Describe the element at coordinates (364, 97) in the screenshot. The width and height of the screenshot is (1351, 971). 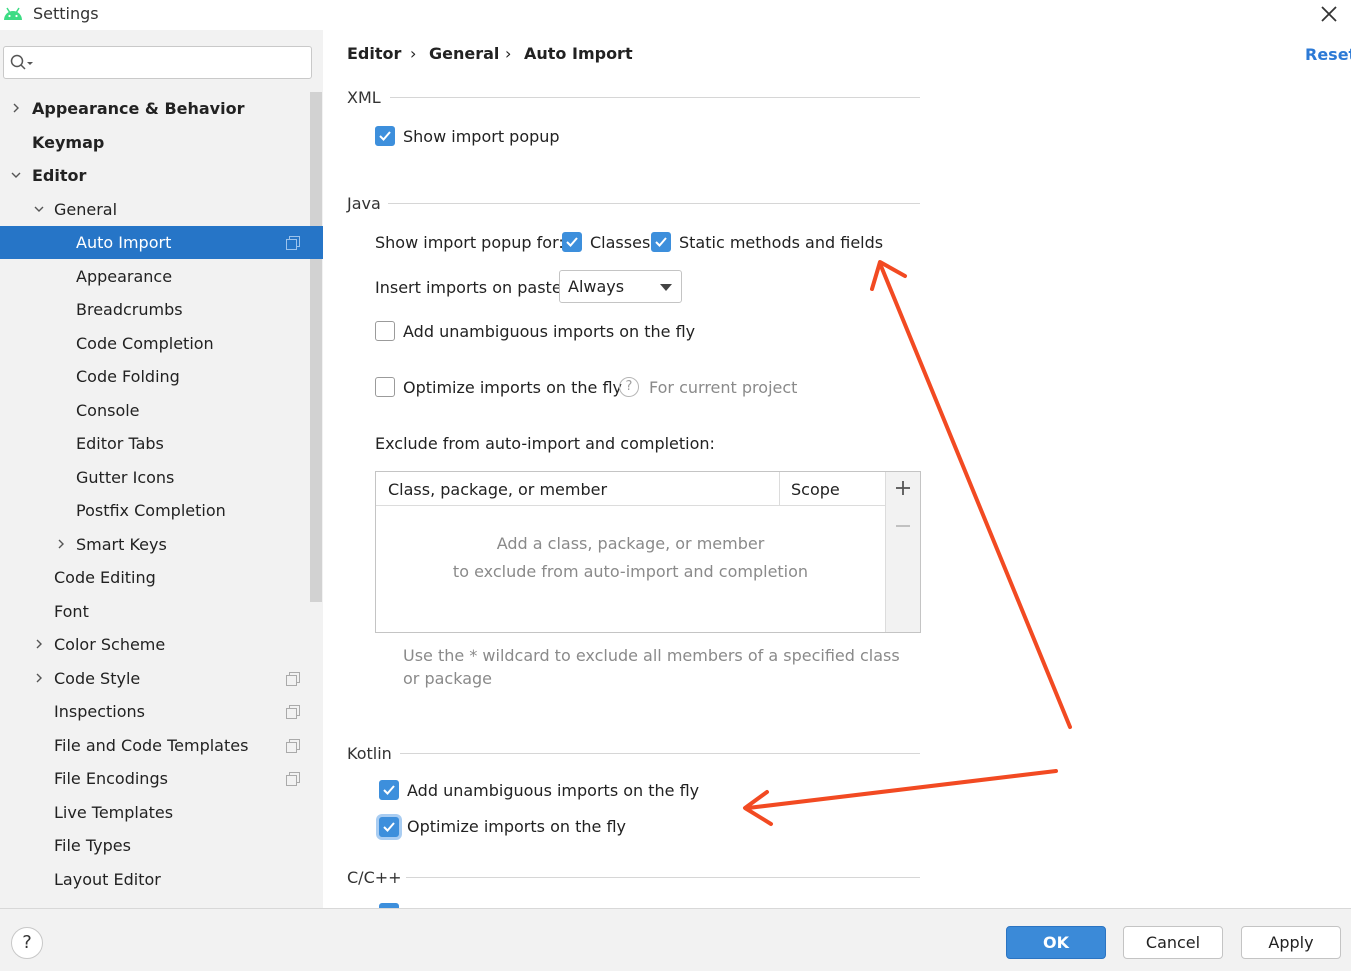
I see `section-title-xml: XML` at that location.